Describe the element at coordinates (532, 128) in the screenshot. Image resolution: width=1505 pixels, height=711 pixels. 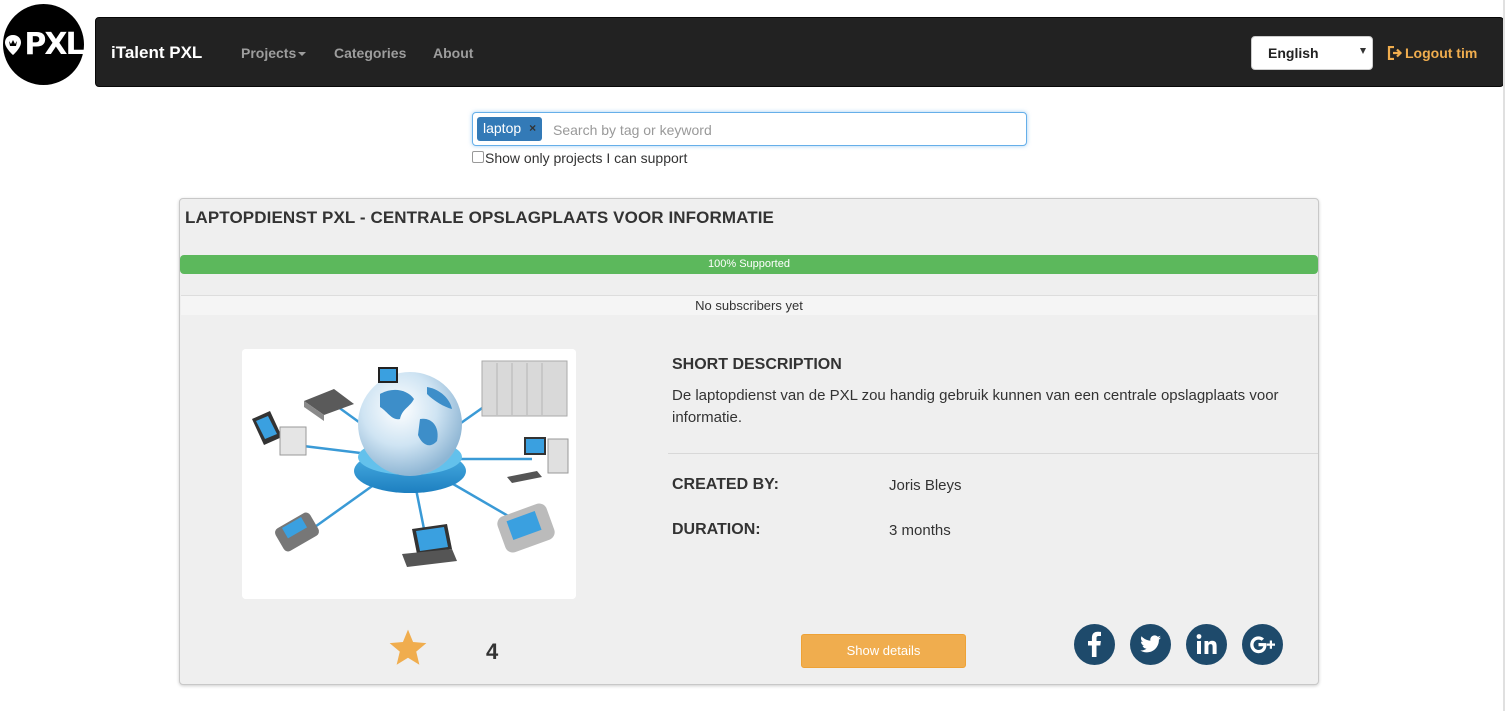
I see `tag-remove-icon: ×` at that location.